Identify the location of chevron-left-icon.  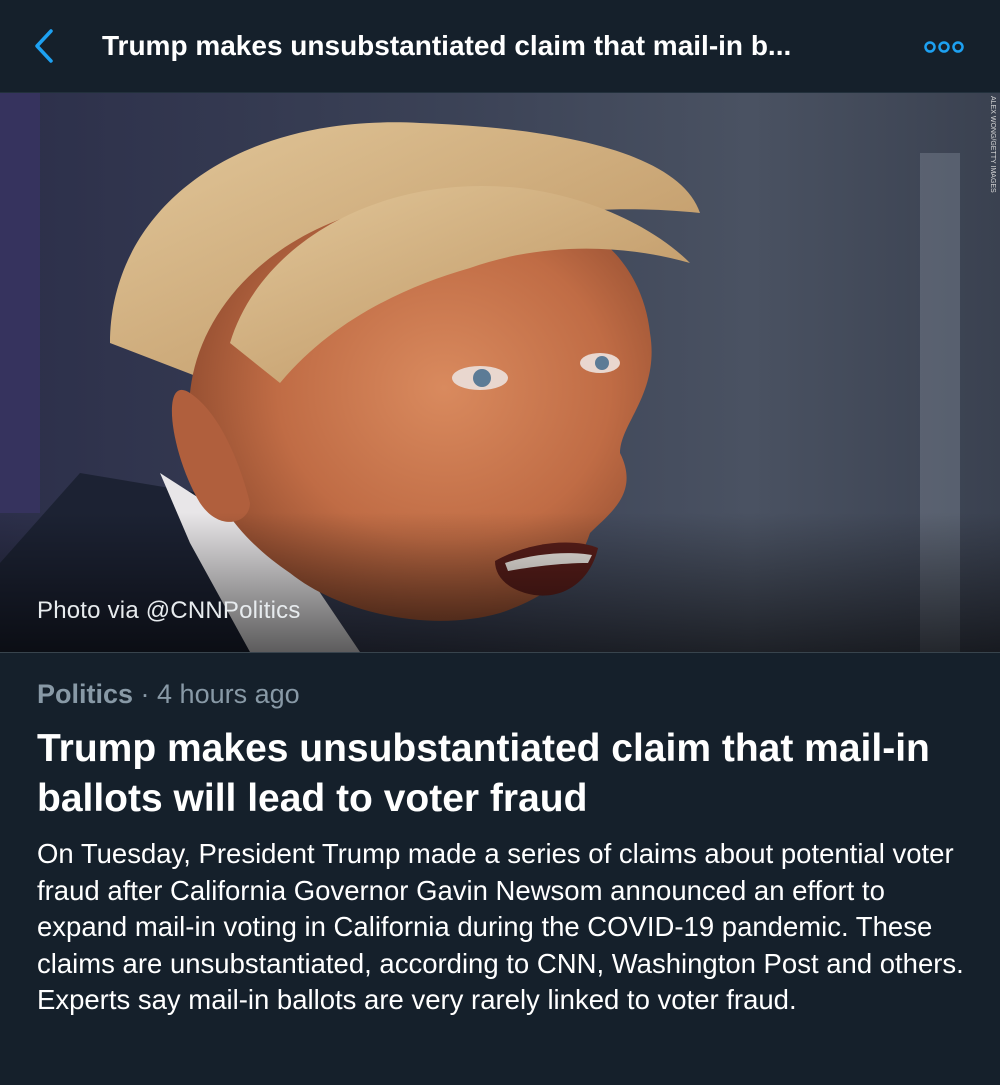
(44, 46).